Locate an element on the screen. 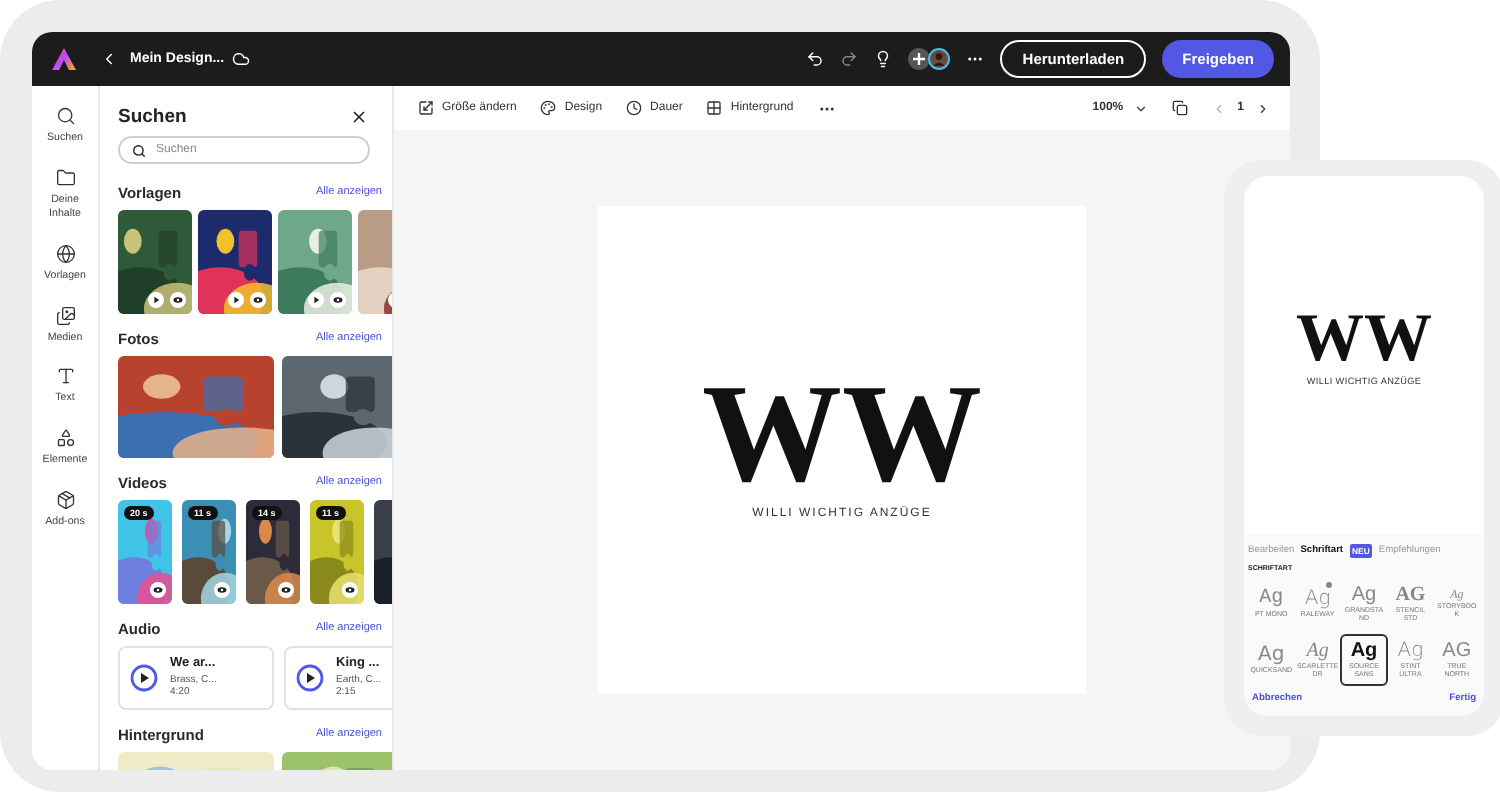 The width and height of the screenshot is (1500, 804). plus-icon is located at coordinates (919, 59).